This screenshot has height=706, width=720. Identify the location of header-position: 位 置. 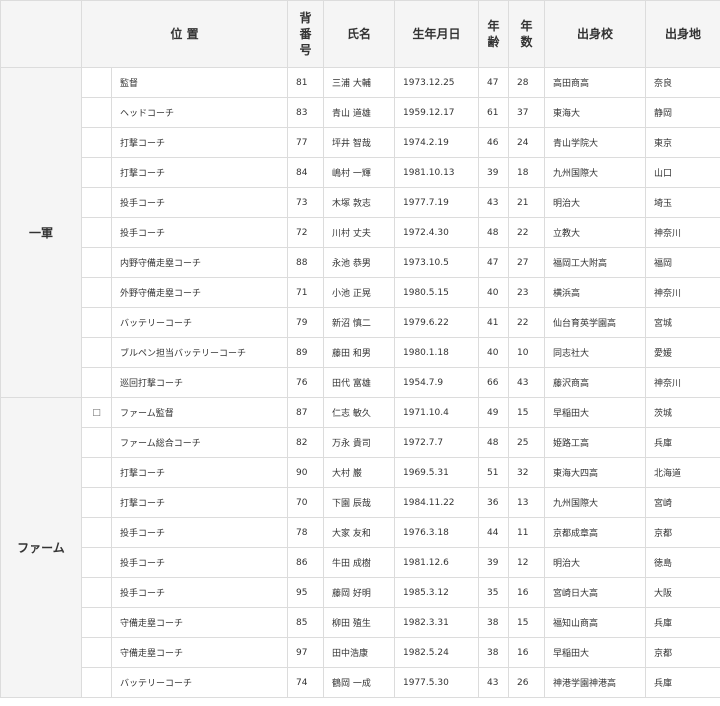
(184, 34).